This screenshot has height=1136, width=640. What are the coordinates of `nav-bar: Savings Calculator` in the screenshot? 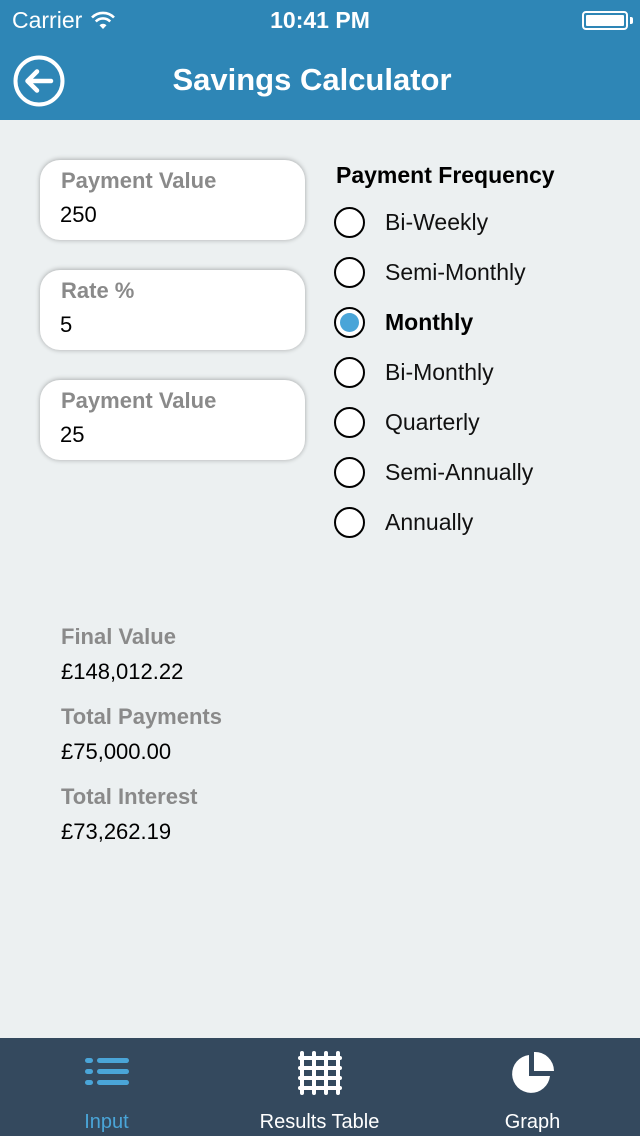 It's located at (320, 80).